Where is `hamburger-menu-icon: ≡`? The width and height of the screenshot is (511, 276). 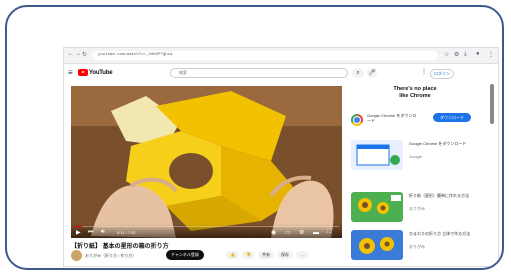
hamburger-menu-icon: ≡ is located at coordinates (70, 72).